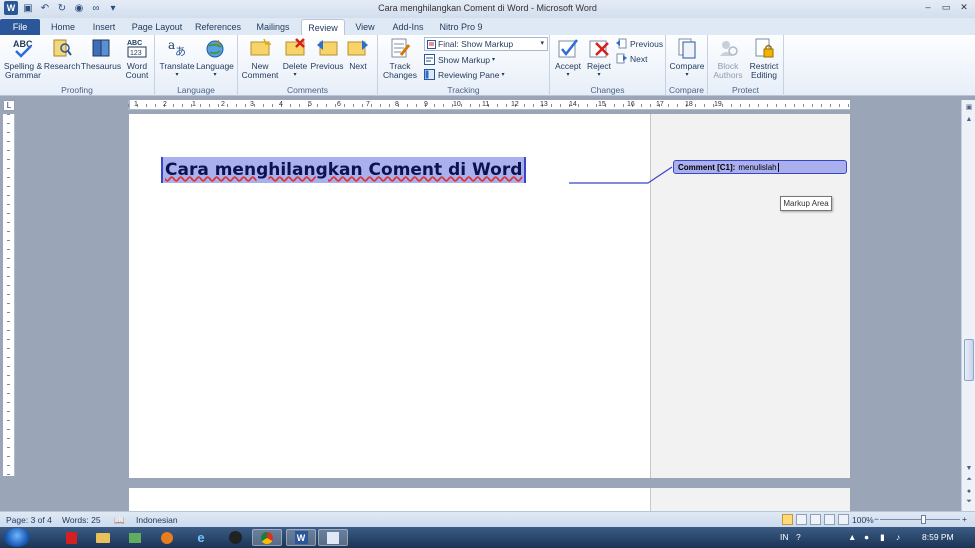 The height and width of the screenshot is (548, 975). I want to click on track-changes-button: Track Changes, so click(400, 58).